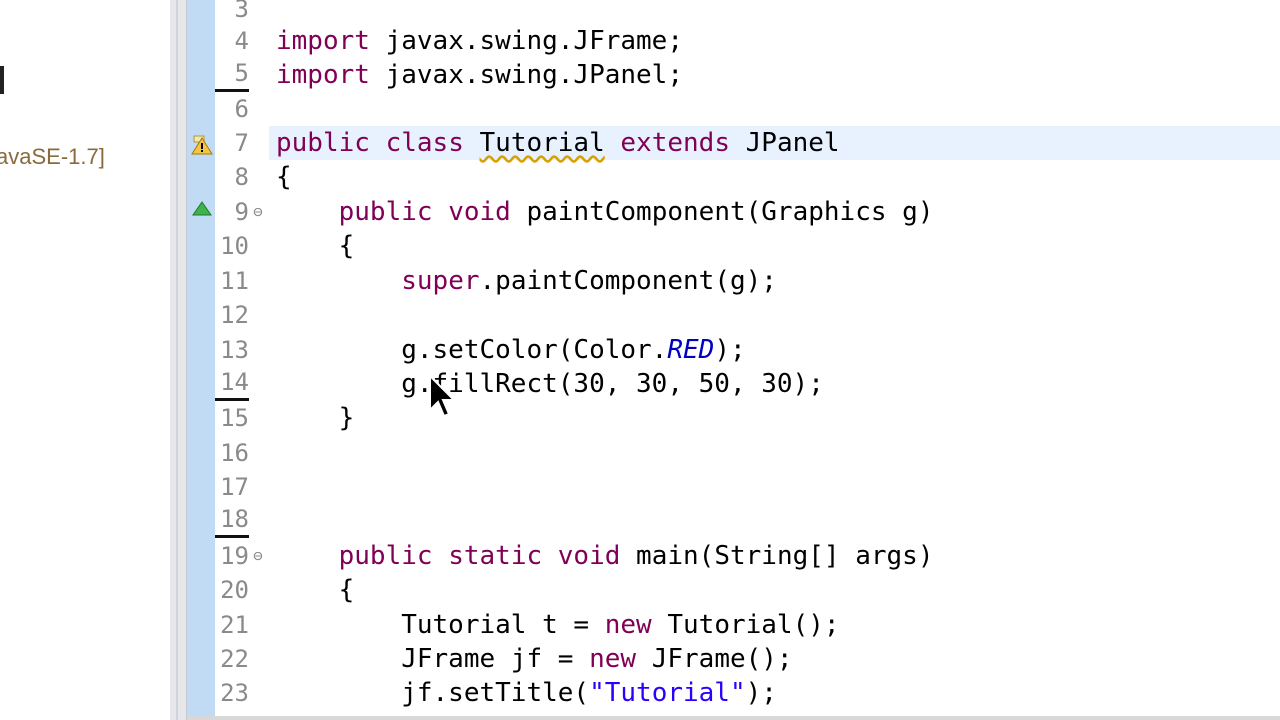  What do you see at coordinates (234, 693) in the screenshot?
I see `line-number: 23` at bounding box center [234, 693].